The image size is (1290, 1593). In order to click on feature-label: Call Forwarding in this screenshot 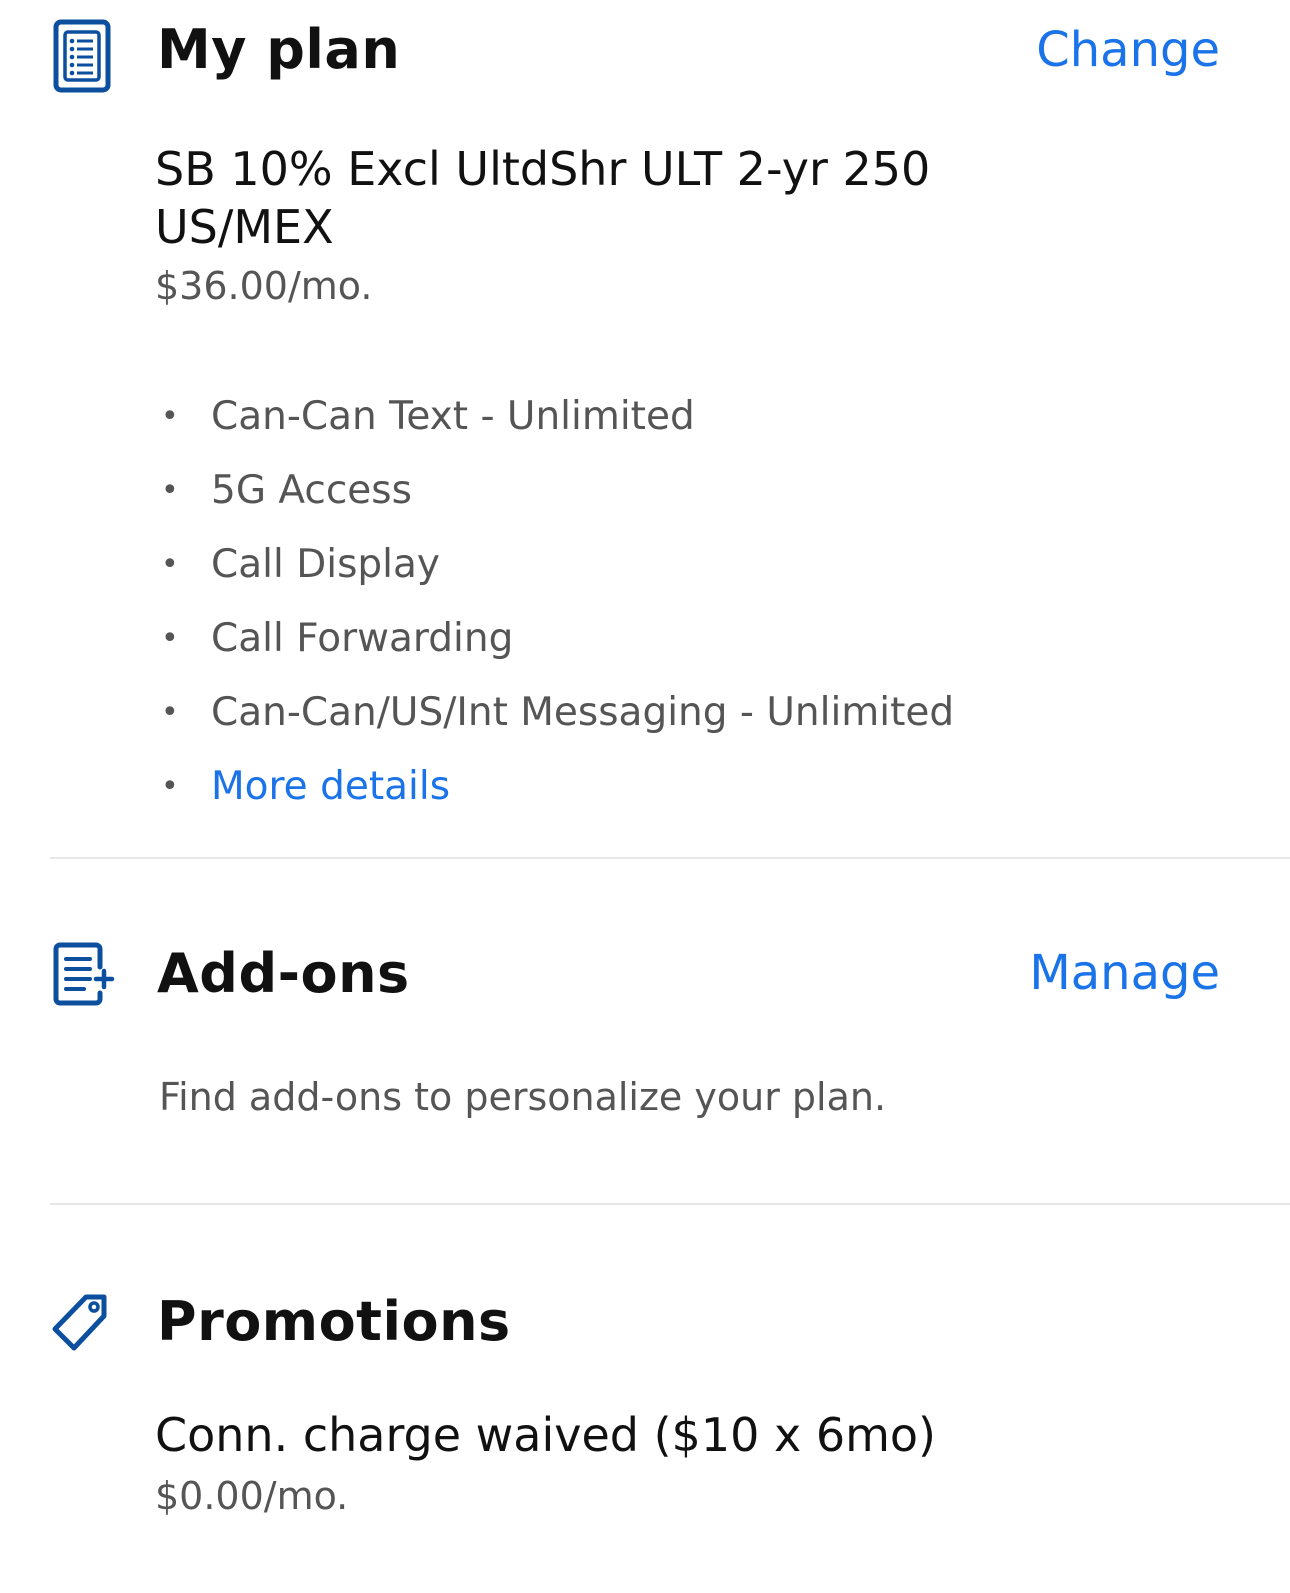, I will do `click(362, 638)`.